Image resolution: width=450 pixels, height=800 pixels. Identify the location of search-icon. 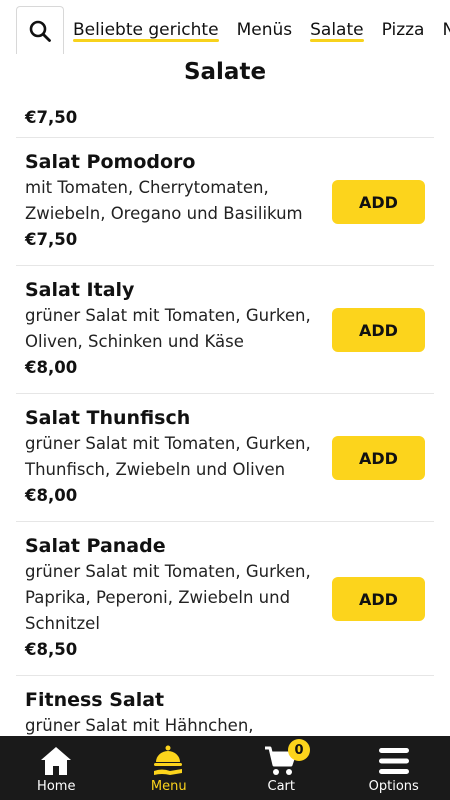
(40, 31).